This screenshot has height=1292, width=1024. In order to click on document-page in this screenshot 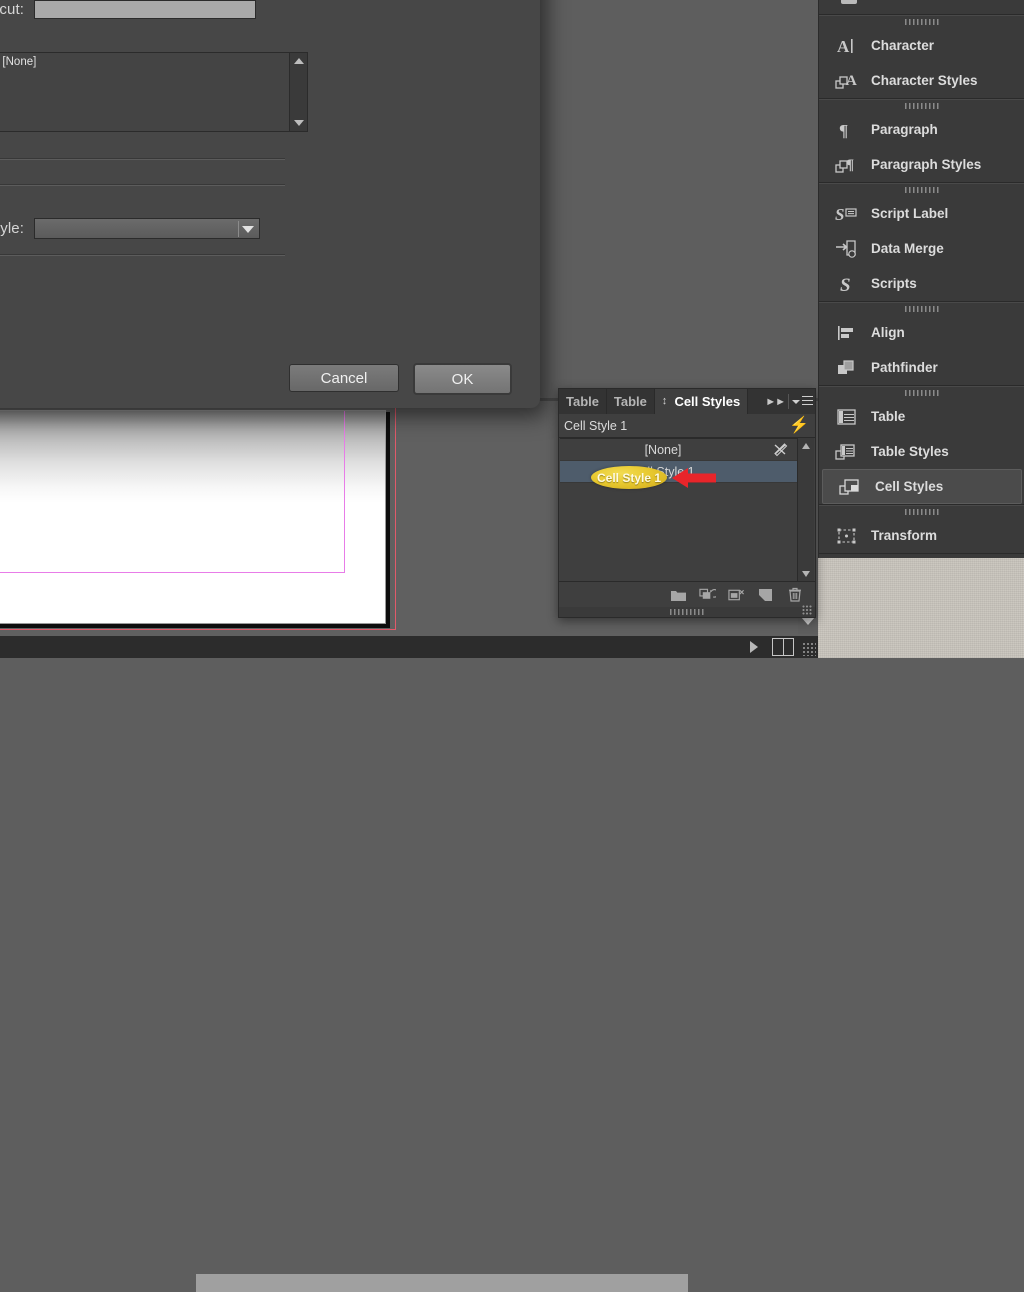, I will do `click(193, 517)`.